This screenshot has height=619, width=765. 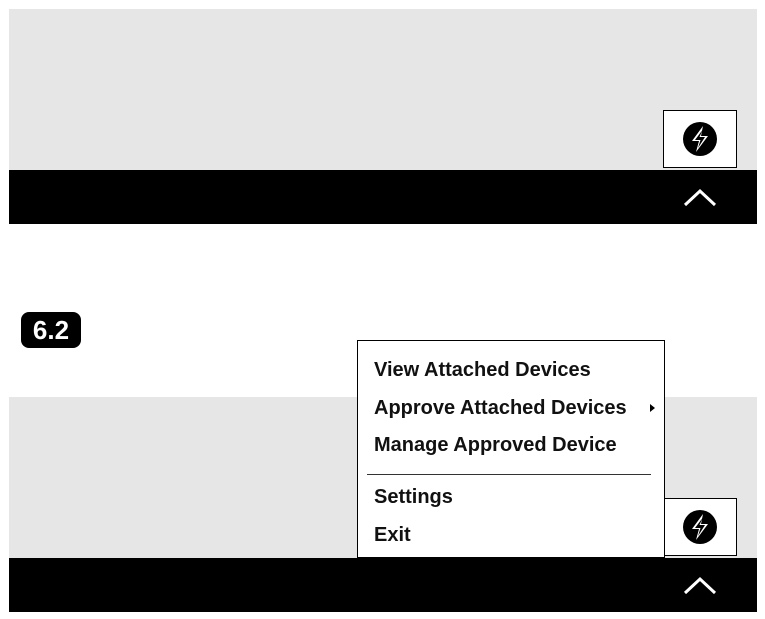 I want to click on submenu-arrow-icon, so click(x=652, y=408).